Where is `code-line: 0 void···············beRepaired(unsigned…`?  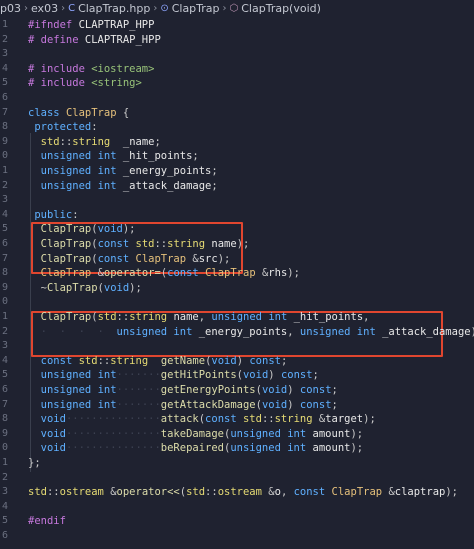
code-line: 0 void···············beRepaired(unsigned… is located at coordinates (237, 448).